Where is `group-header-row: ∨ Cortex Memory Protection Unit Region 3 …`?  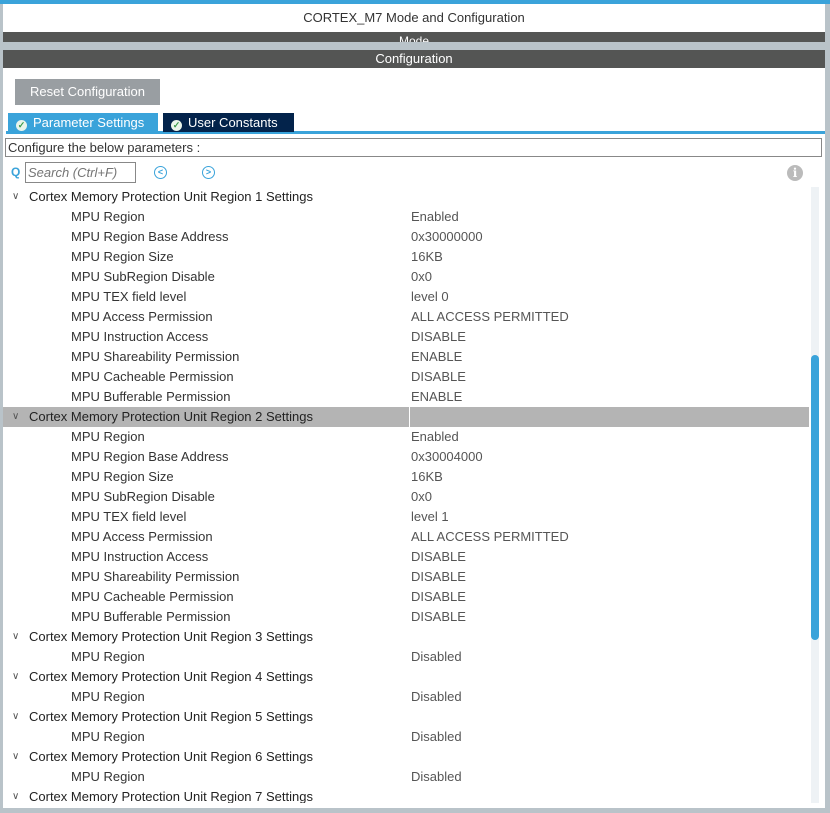
group-header-row: ∨ Cortex Memory Protection Unit Region 3 … is located at coordinates (406, 637).